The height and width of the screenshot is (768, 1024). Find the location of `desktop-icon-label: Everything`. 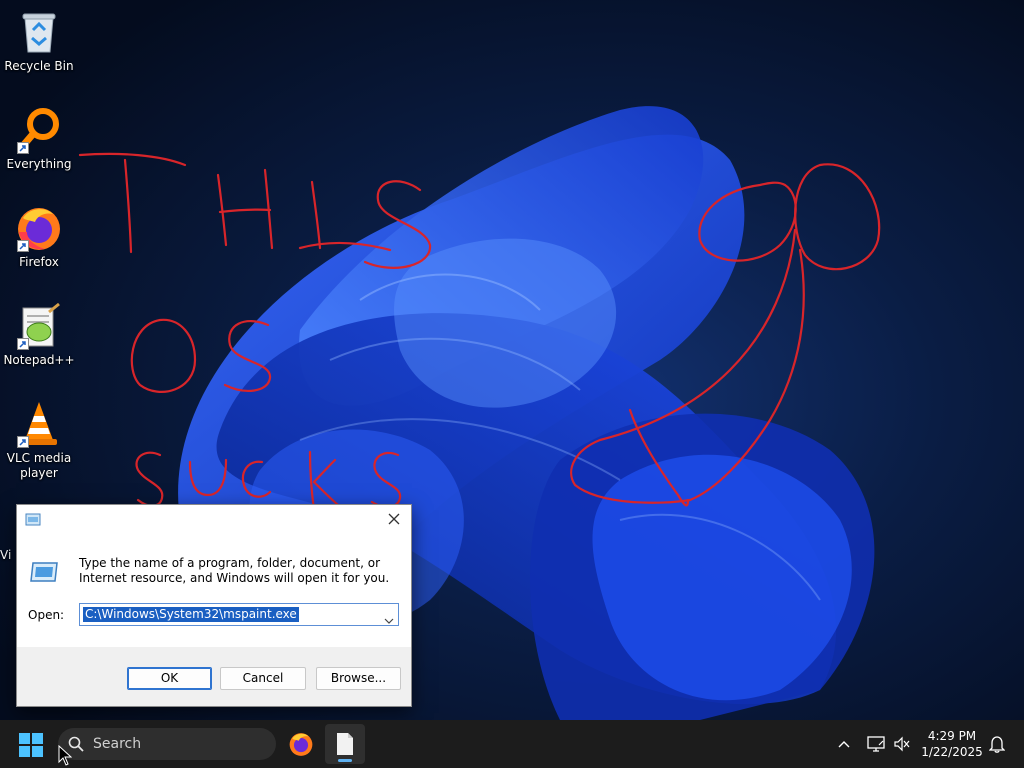

desktop-icon-label: Everything is located at coordinates (39, 164).